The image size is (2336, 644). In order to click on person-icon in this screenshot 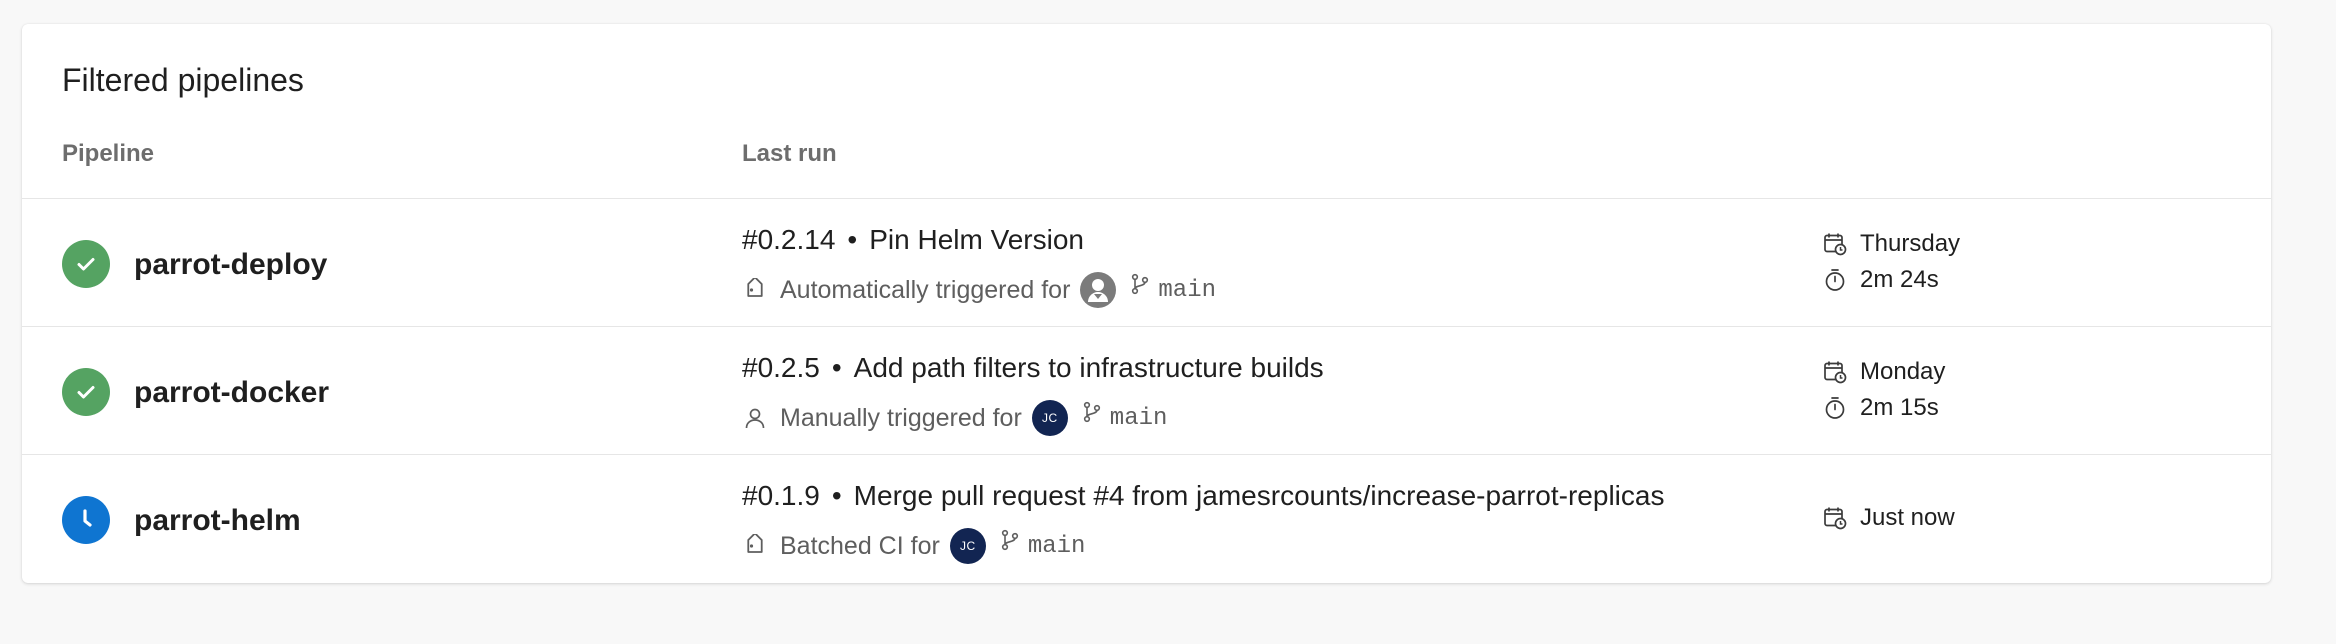, I will do `click(755, 418)`.